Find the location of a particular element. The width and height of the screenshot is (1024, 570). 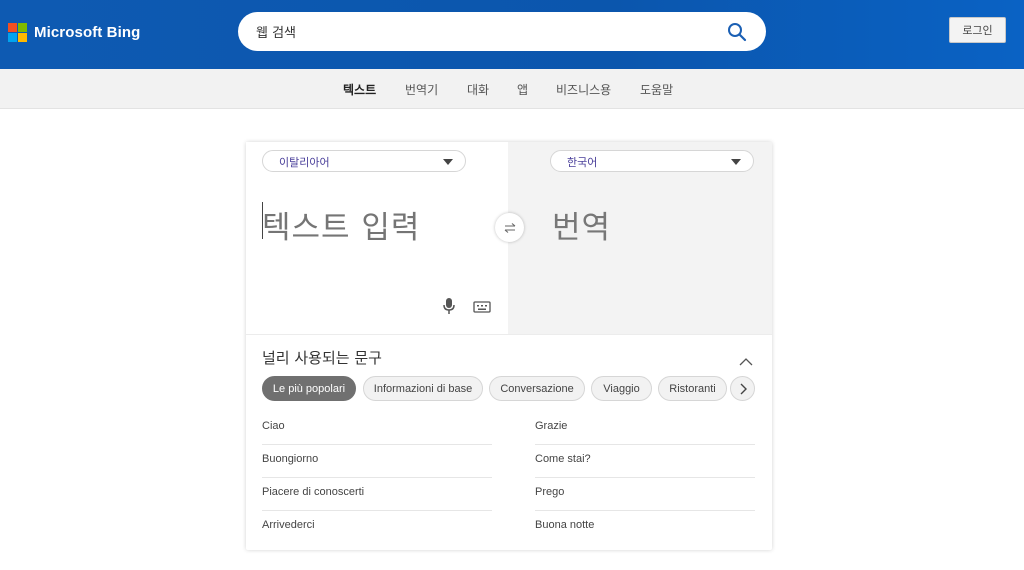

nav-item-apps: 앱 is located at coordinates (522, 89).